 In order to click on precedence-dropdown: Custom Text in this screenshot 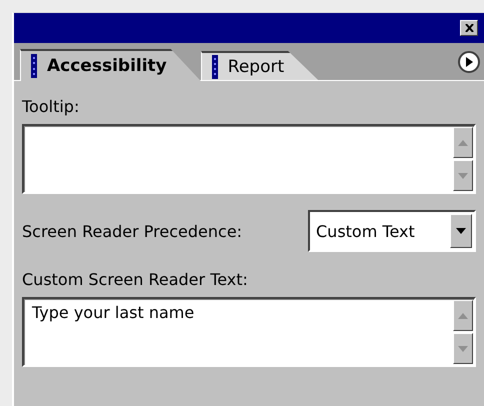, I will do `click(392, 231)`.